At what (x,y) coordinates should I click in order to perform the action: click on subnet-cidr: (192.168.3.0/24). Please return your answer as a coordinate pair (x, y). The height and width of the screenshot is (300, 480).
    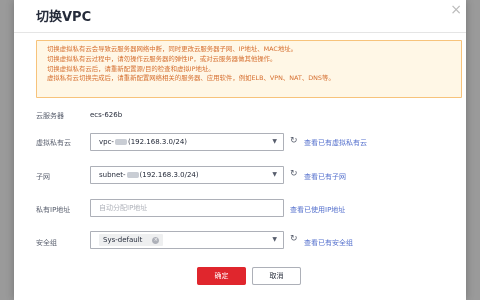
    Looking at the image, I should click on (169, 175).